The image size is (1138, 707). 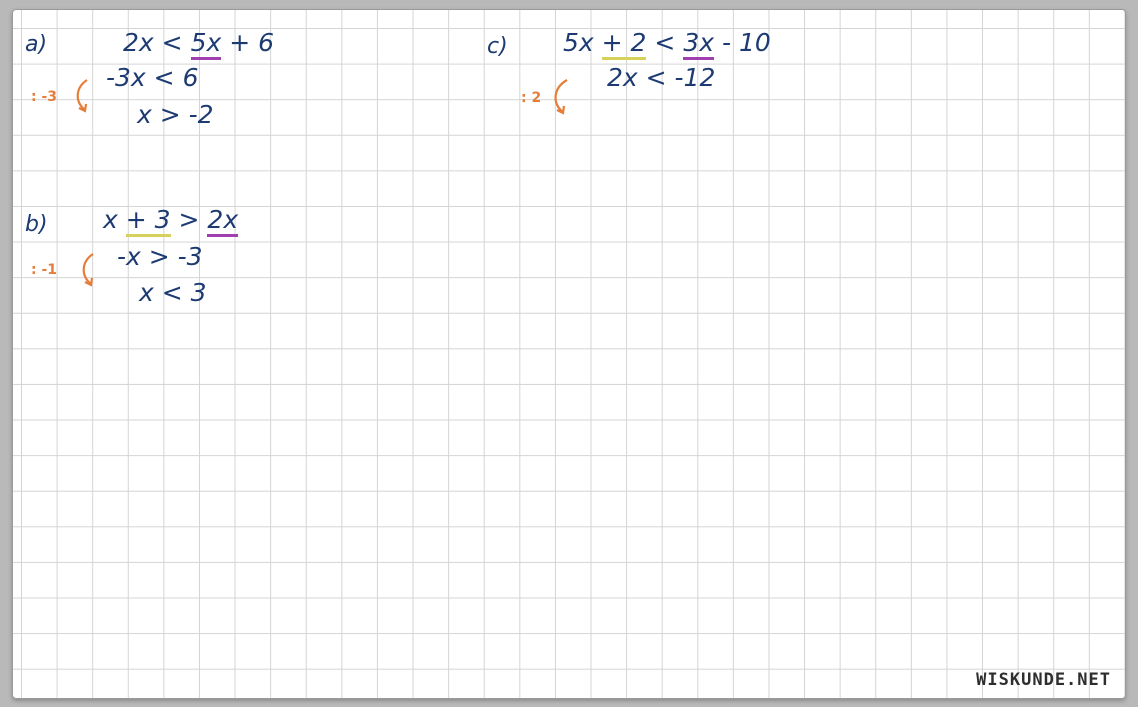 What do you see at coordinates (661, 77) in the screenshot?
I see `c-line-2: 2x < -12` at bounding box center [661, 77].